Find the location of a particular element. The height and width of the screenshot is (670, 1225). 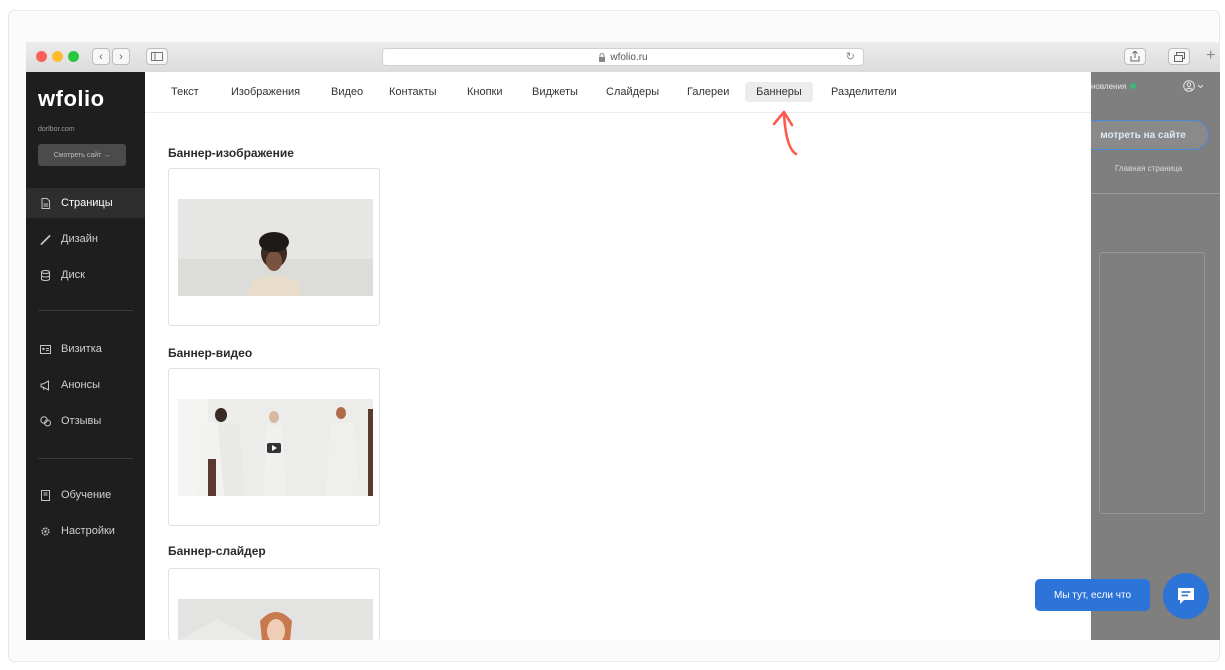

tabs-icon is located at coordinates (1179, 56).